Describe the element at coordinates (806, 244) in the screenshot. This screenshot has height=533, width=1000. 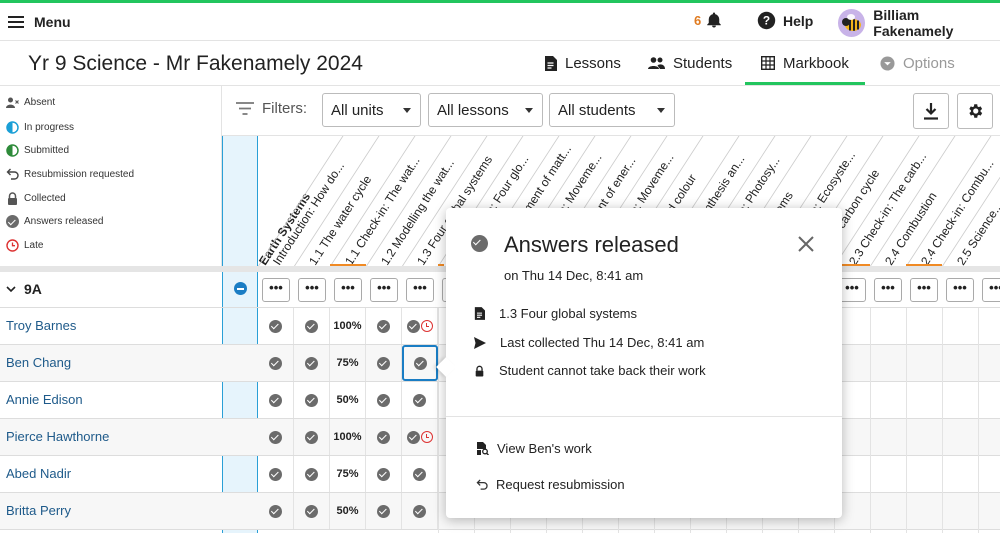
I see `close-icon` at that location.